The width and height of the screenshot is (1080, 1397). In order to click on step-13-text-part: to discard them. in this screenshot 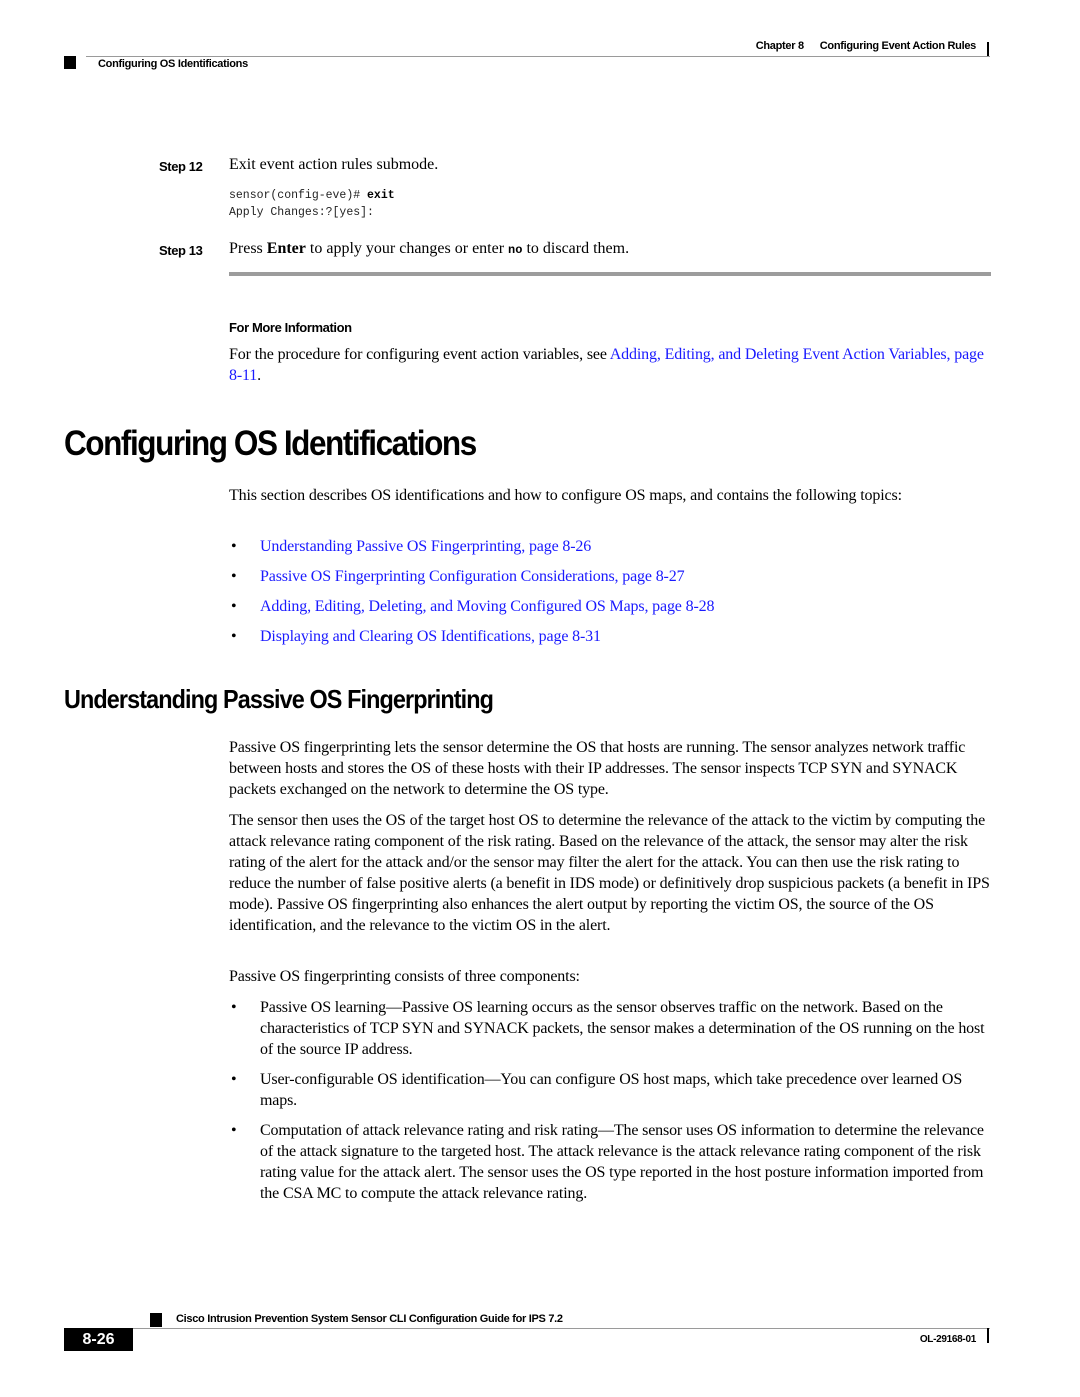, I will do `click(576, 248)`.